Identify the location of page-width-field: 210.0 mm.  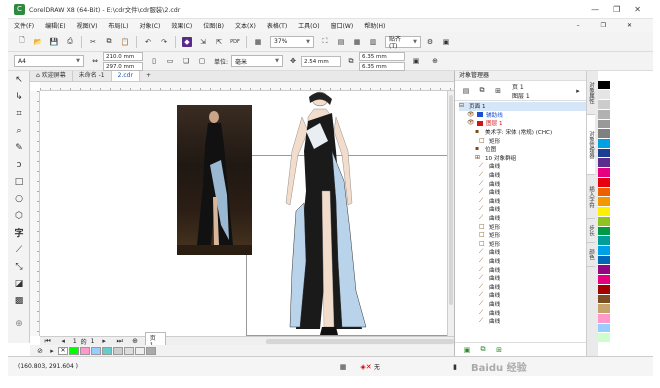
(123, 56).